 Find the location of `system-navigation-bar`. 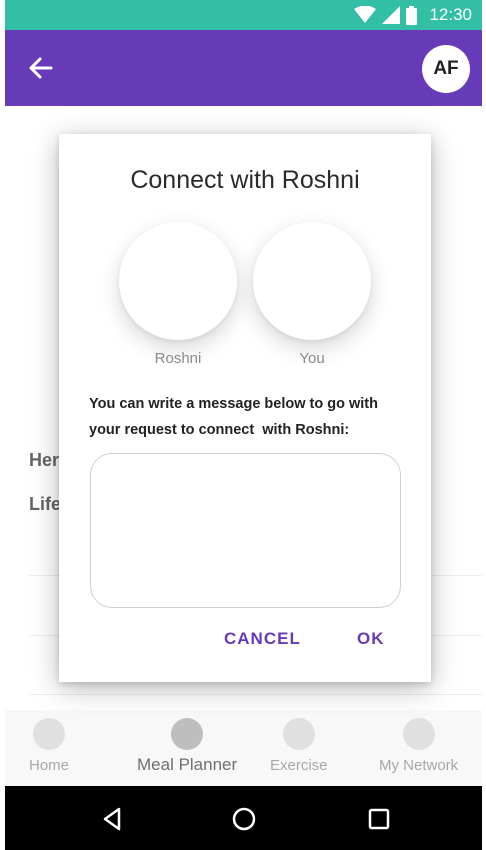

system-navigation-bar is located at coordinates (243, 818).